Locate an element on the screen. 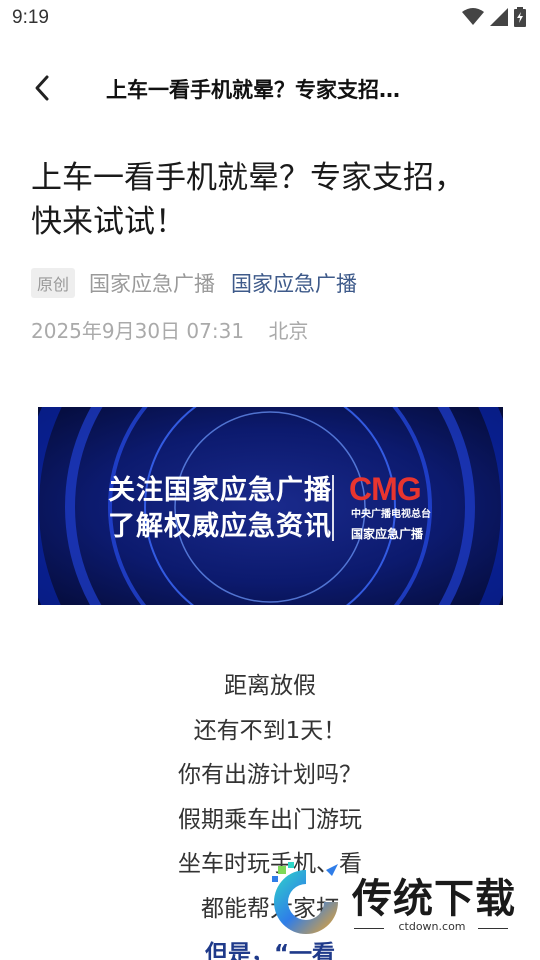  watermark-line is located at coordinates (493, 928).